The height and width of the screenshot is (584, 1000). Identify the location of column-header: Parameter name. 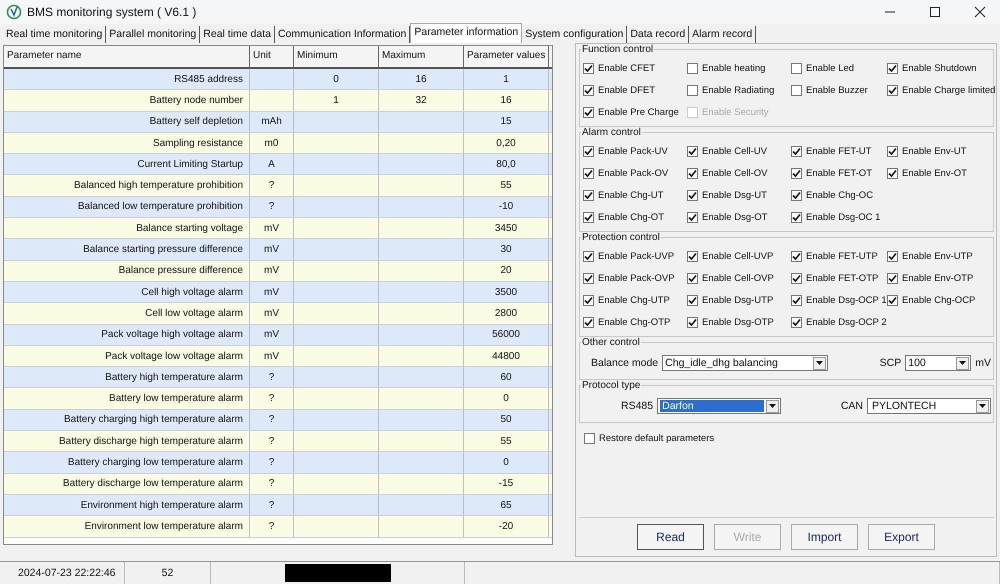
(127, 56).